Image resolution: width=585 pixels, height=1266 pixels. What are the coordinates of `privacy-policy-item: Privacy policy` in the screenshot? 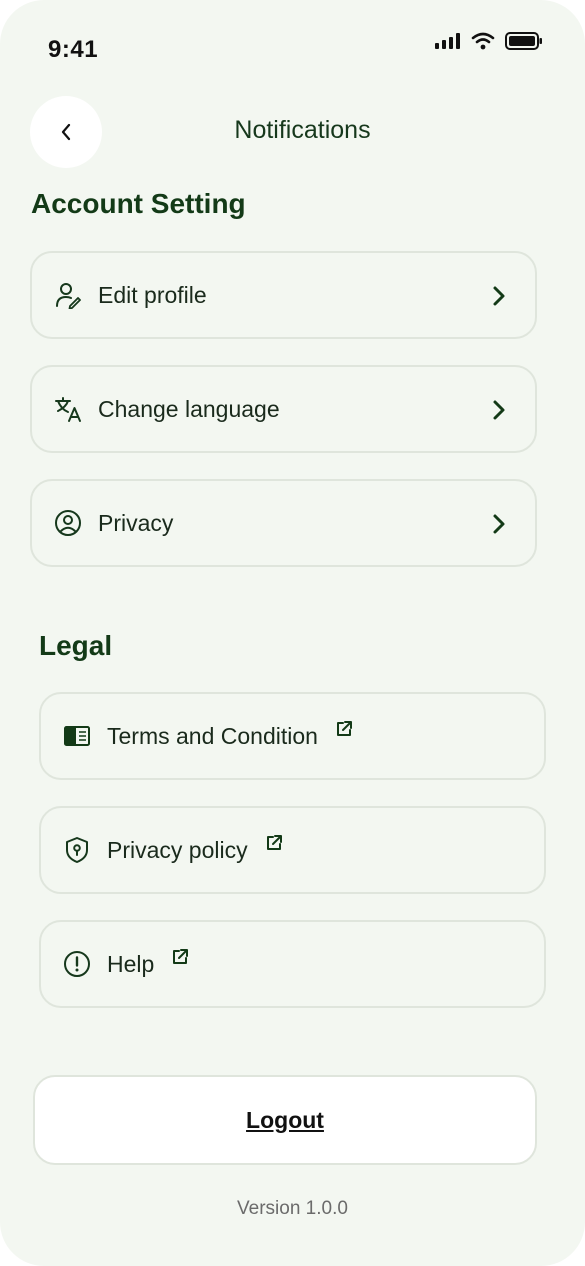 It's located at (292, 850).